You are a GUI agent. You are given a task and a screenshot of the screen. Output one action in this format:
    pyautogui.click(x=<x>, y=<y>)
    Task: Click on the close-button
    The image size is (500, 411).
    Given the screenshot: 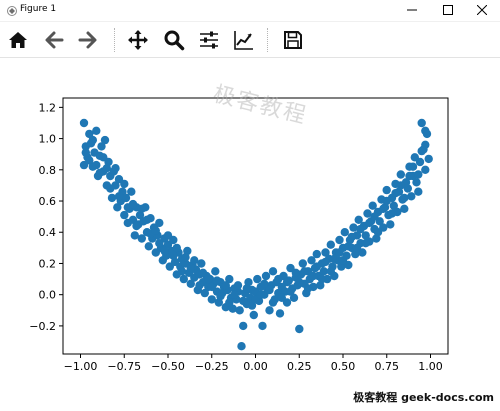 What is the action you would take?
    pyautogui.click(x=482, y=10)
    